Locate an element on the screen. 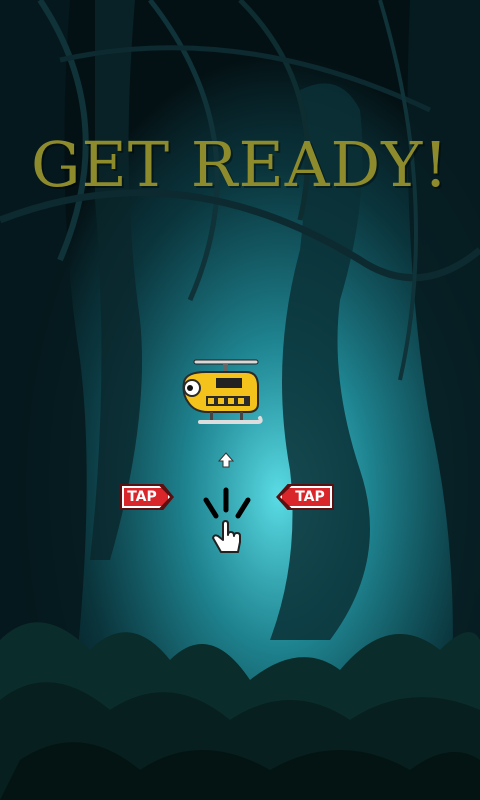 Image resolution: width=480 pixels, height=800 pixels. up-arrow-icon is located at coordinates (226, 460).